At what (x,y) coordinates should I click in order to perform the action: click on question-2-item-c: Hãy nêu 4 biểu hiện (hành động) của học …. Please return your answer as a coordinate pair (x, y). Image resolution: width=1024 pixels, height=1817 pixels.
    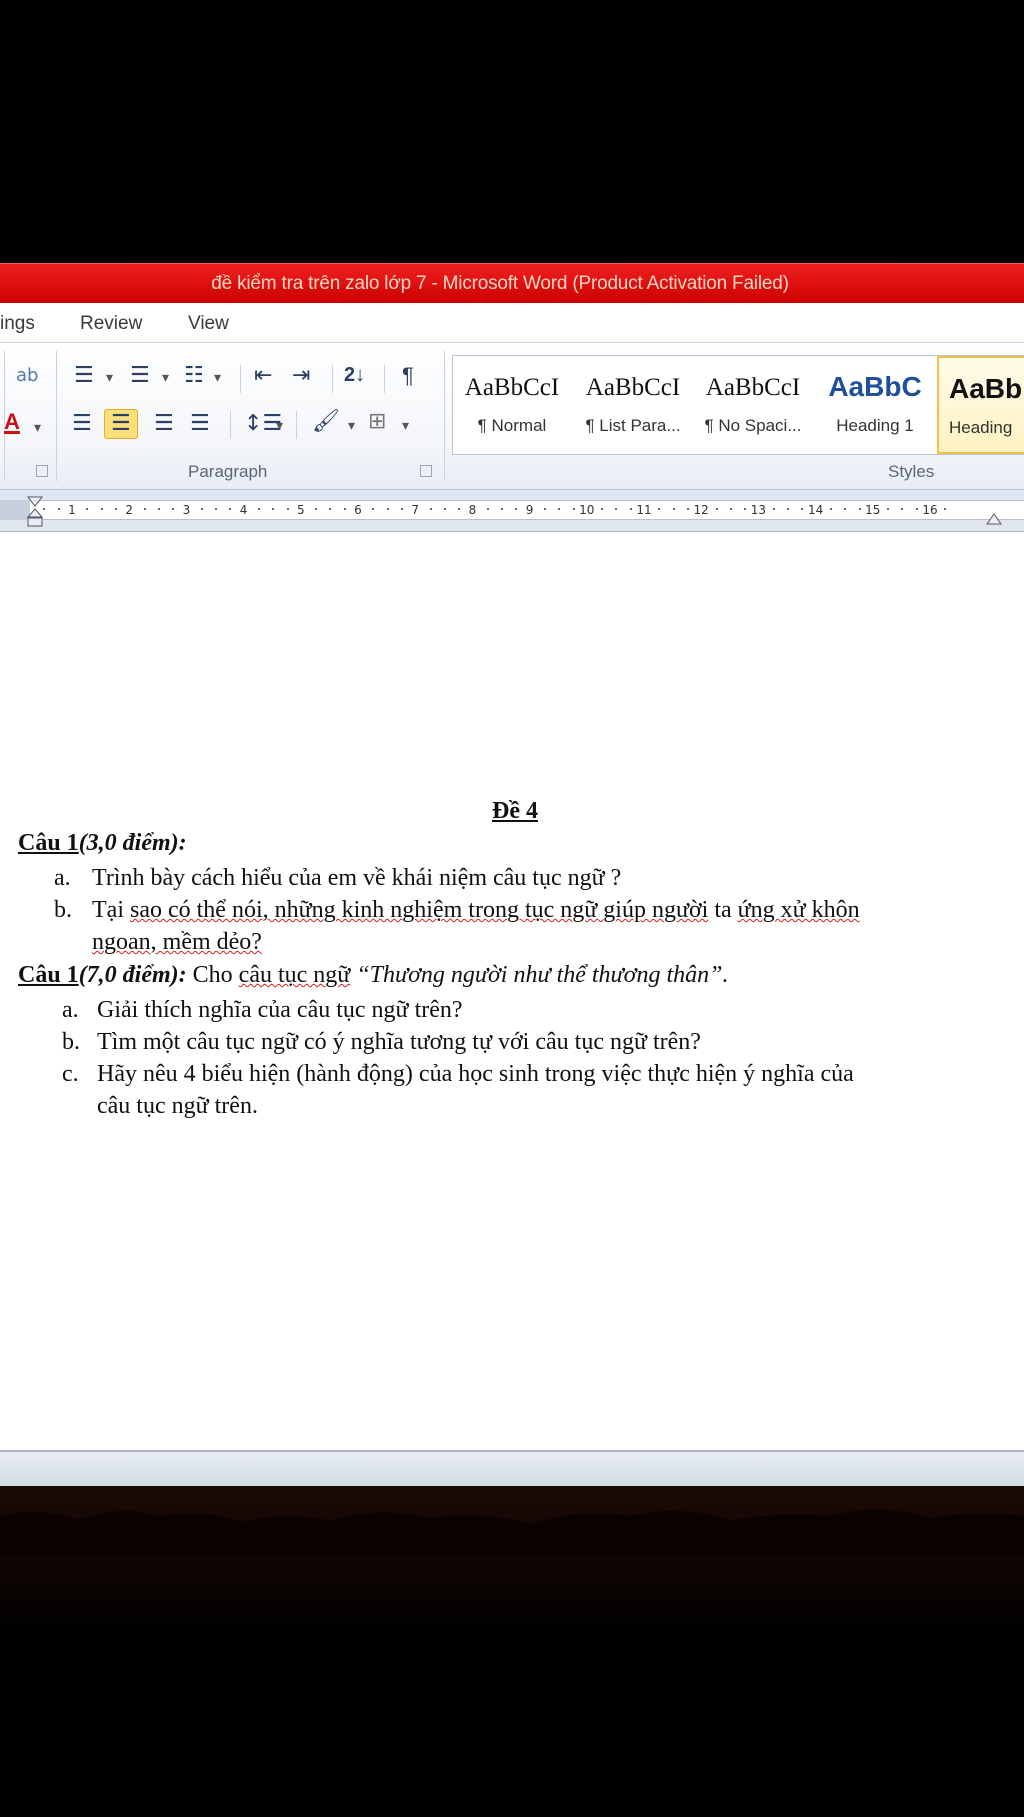
    Looking at the image, I should click on (475, 1074).